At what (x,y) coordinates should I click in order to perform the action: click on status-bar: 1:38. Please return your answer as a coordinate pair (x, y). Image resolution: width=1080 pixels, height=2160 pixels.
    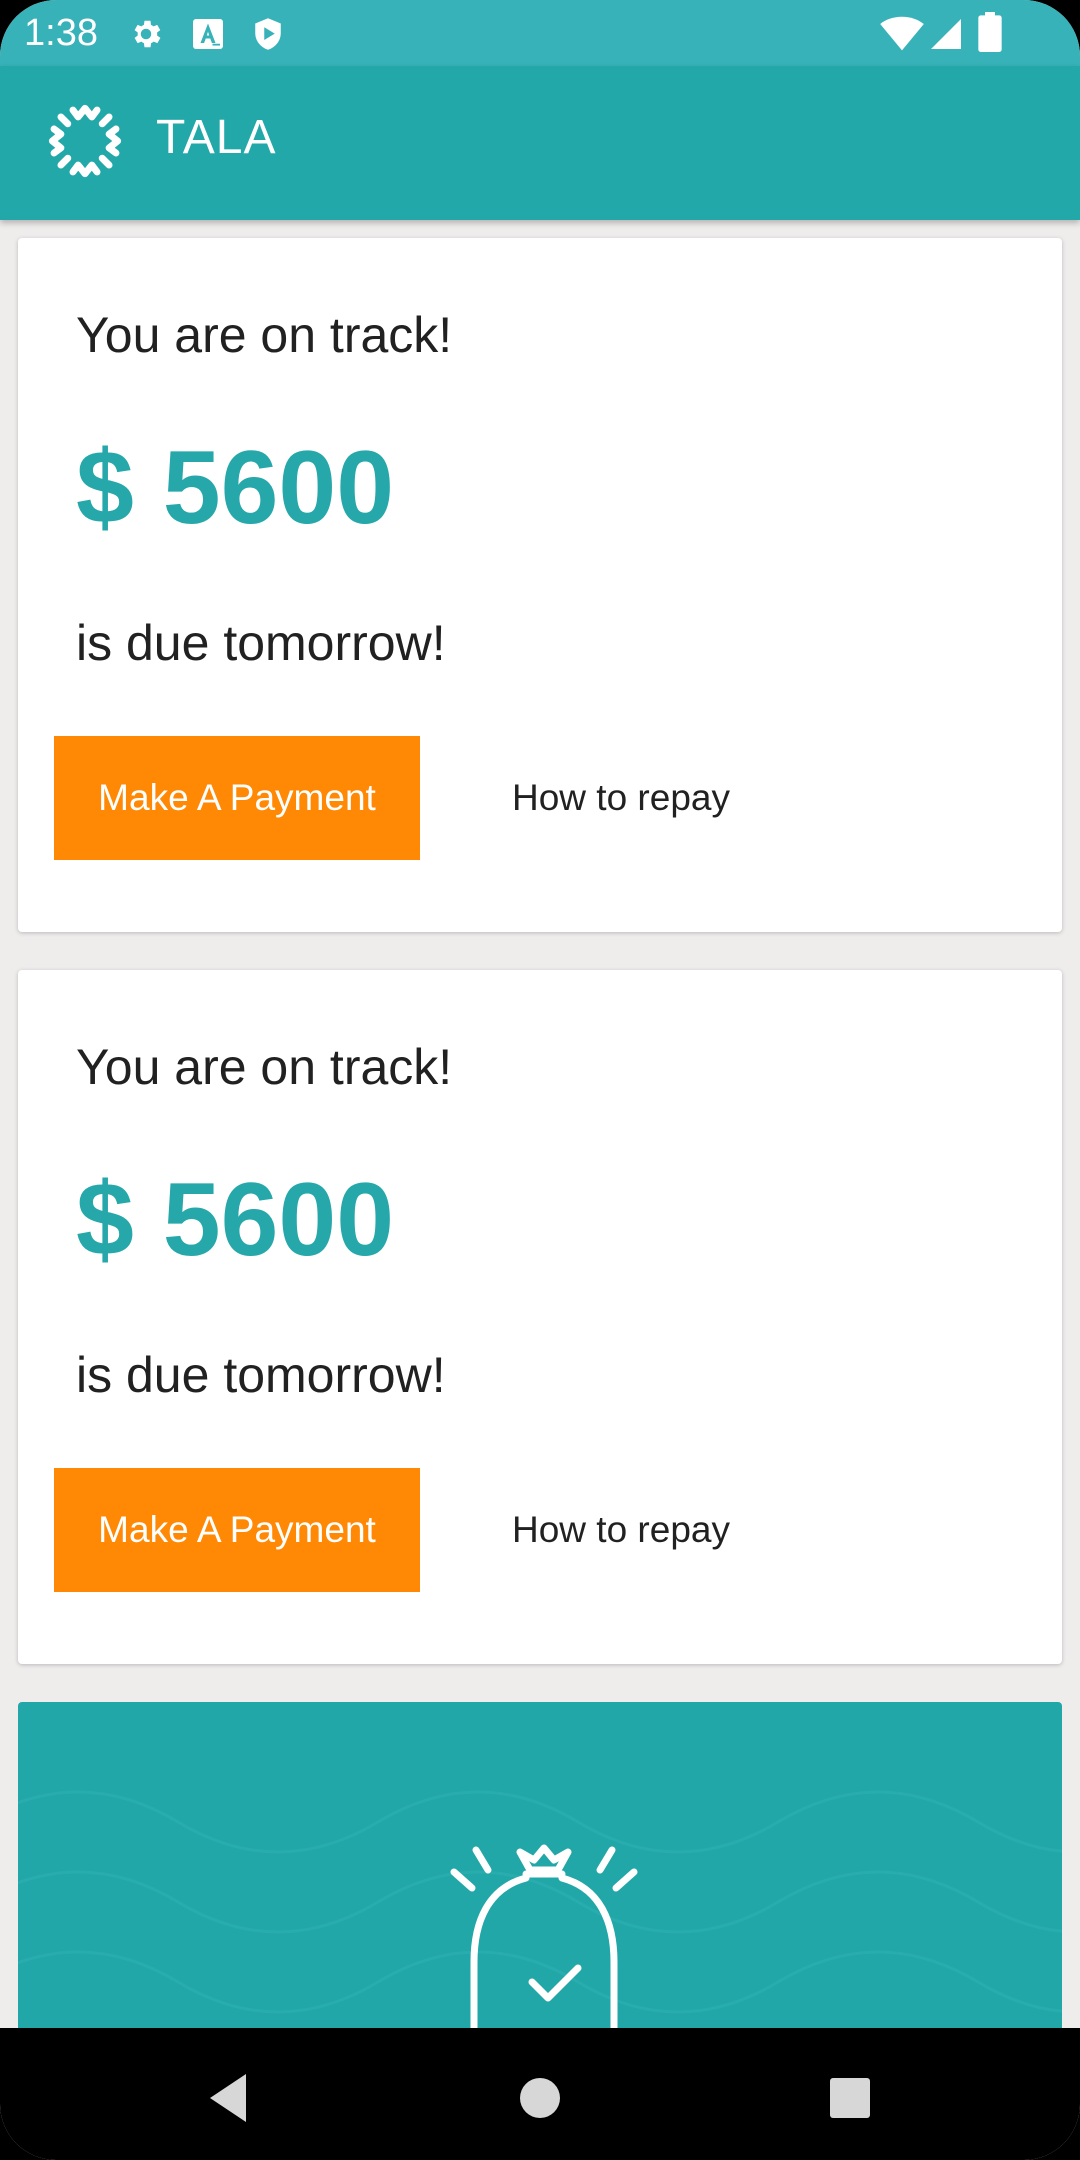
    Looking at the image, I should click on (540, 33).